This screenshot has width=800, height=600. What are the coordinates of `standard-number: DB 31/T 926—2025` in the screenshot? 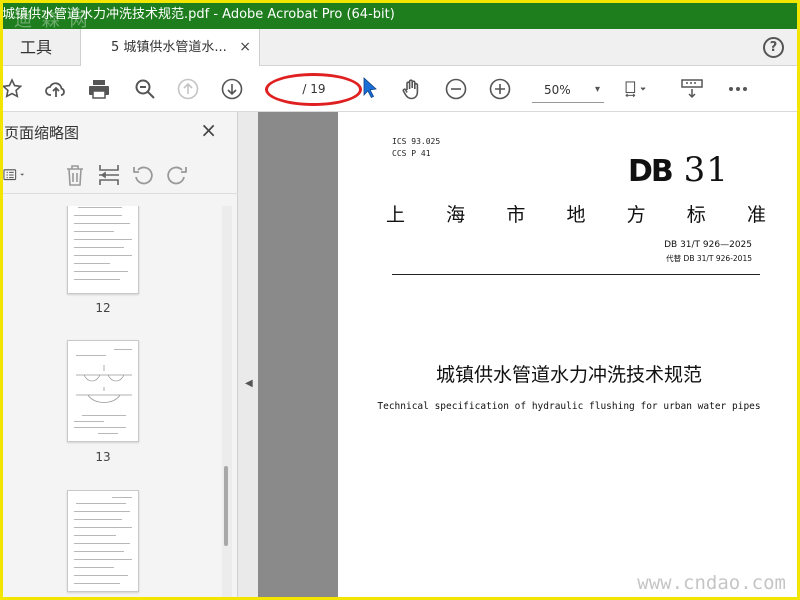 It's located at (708, 245).